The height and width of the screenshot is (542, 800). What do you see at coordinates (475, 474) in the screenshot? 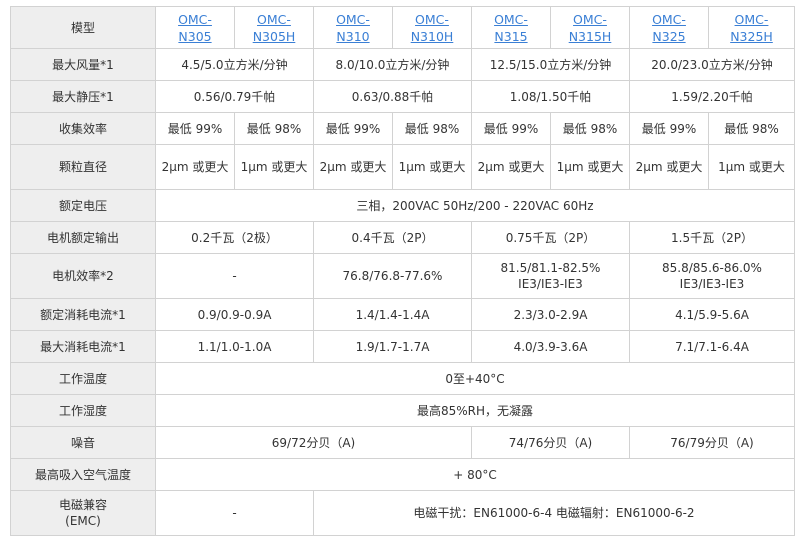
I see `value-cell: + 80°C` at bounding box center [475, 474].